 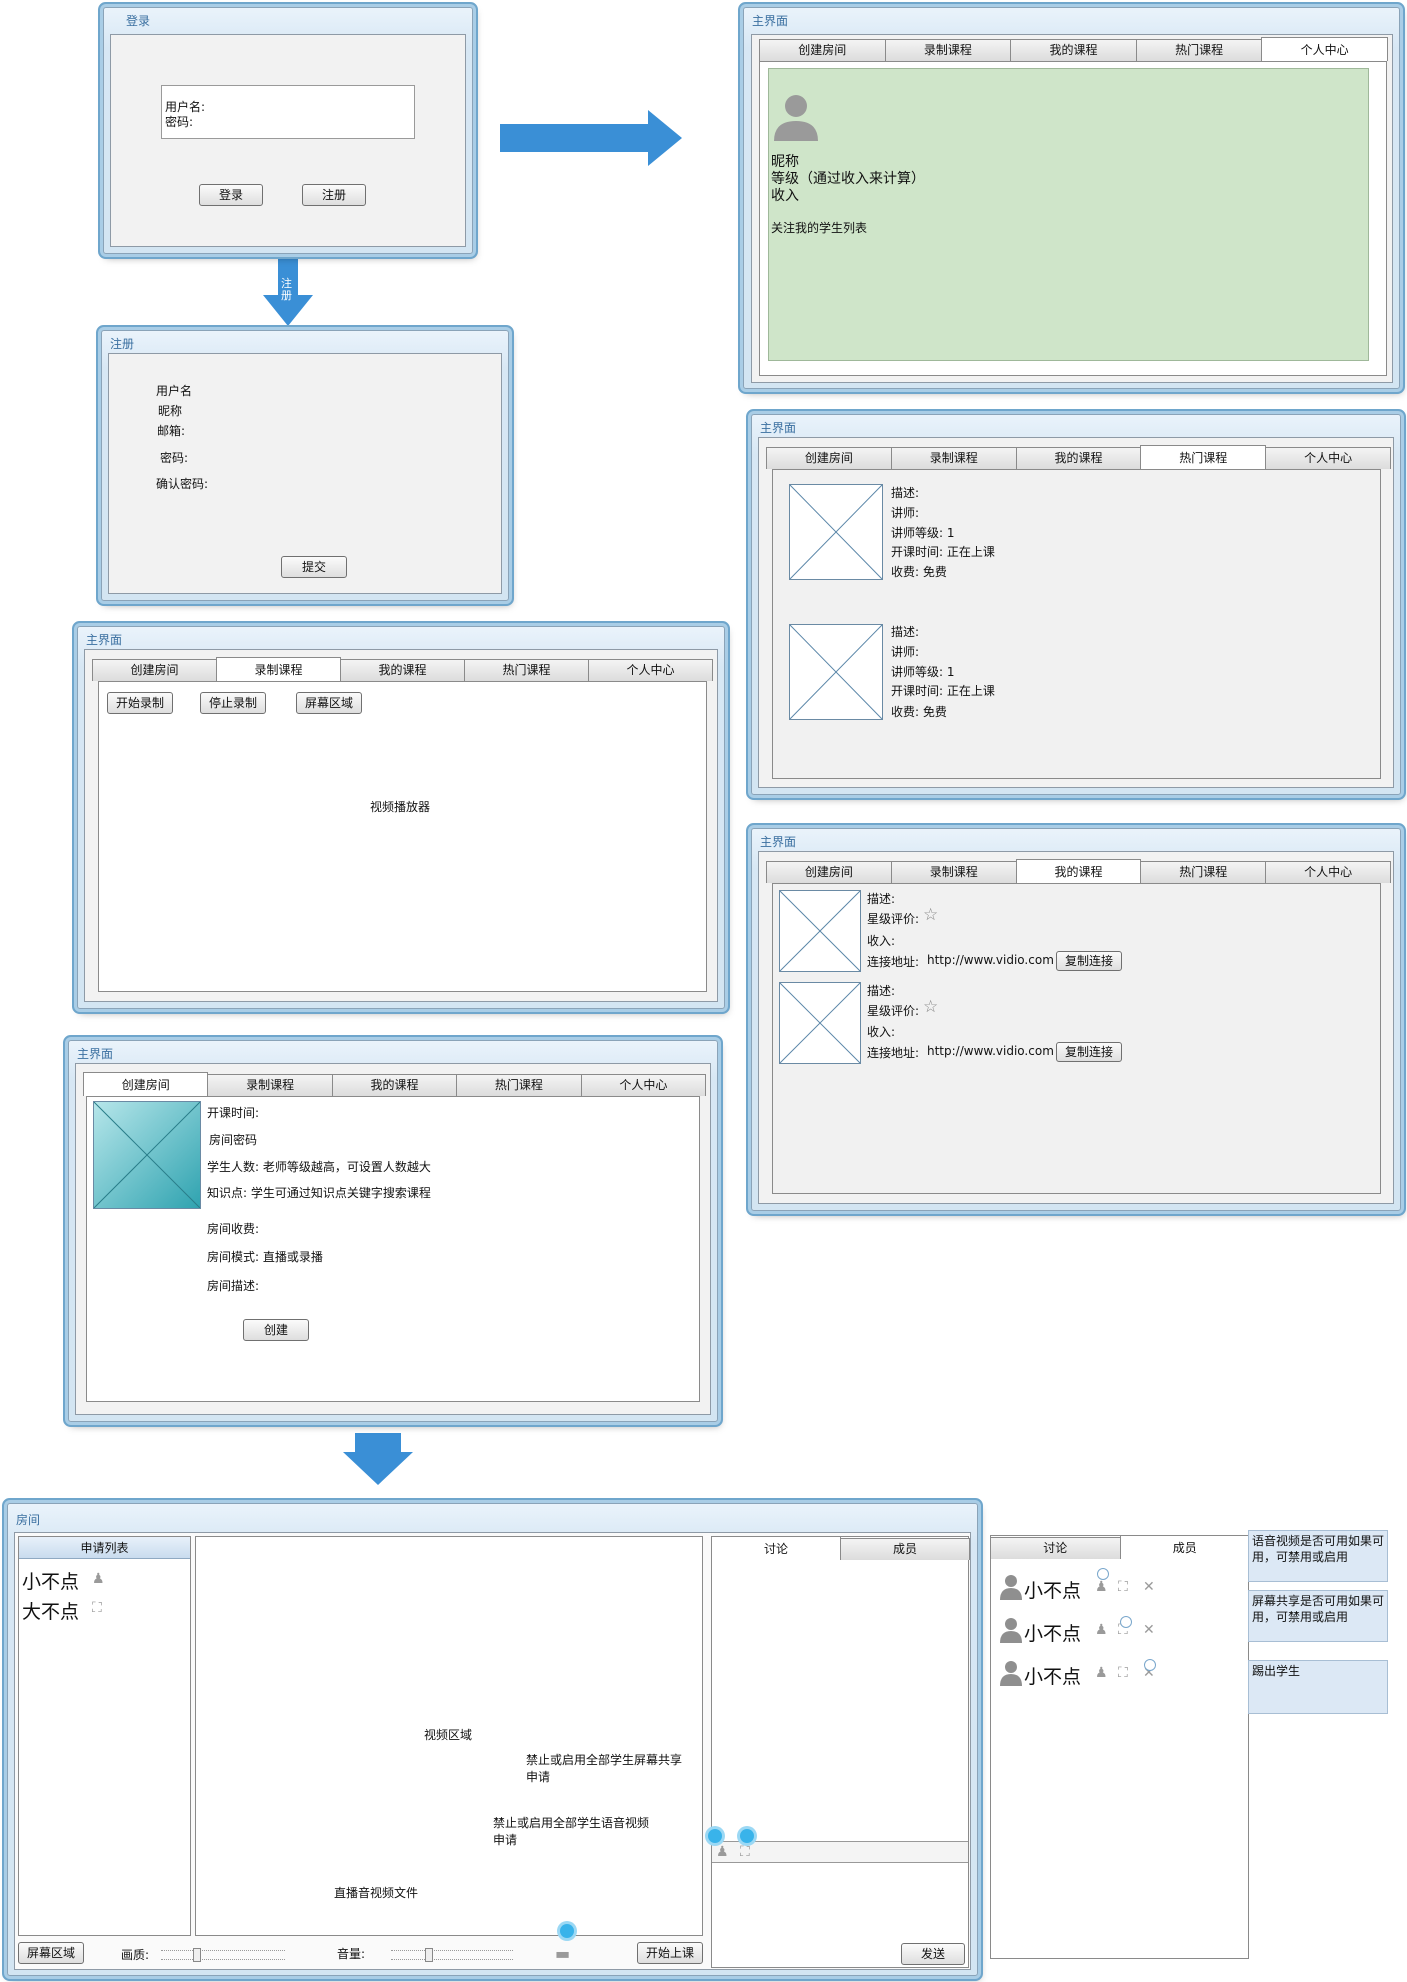 I want to click on window-title: 房间, so click(x=28, y=1520).